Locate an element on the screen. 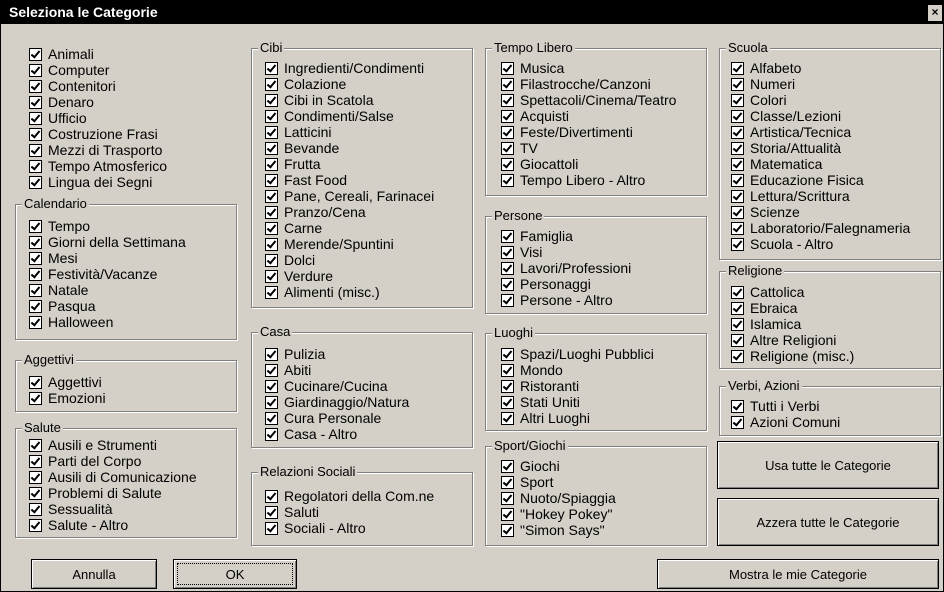 This screenshot has width=944, height=592. cancel-button: Annulla is located at coordinates (94, 574).